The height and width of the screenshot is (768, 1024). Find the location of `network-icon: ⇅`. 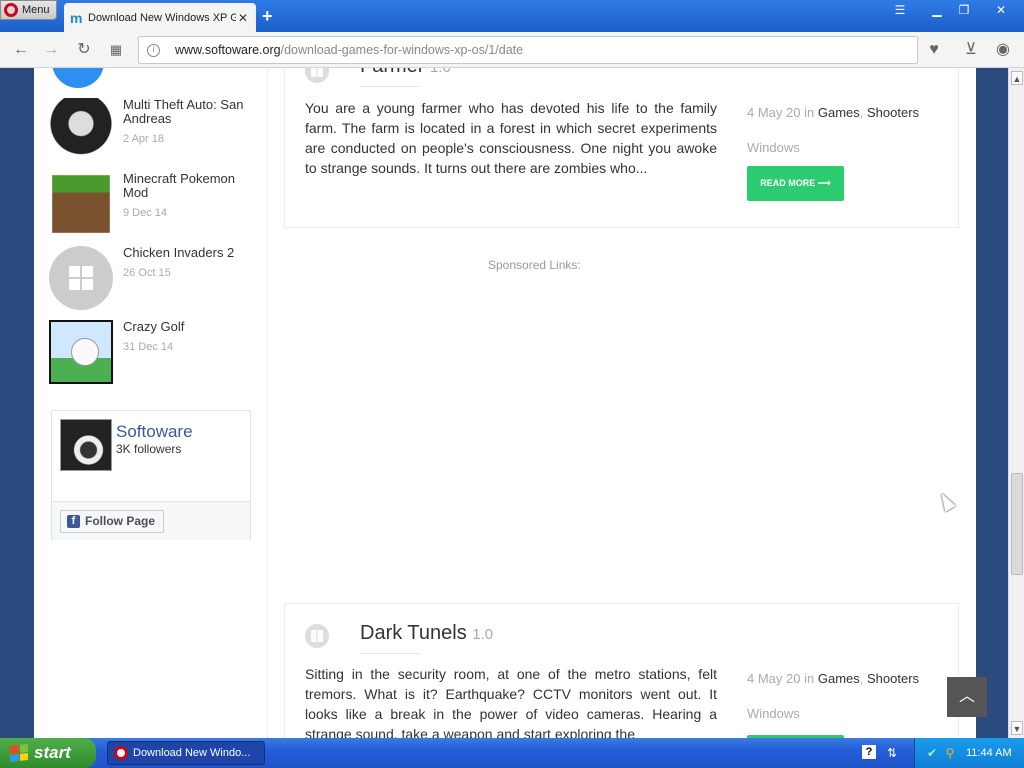

network-icon: ⇅ is located at coordinates (892, 753).